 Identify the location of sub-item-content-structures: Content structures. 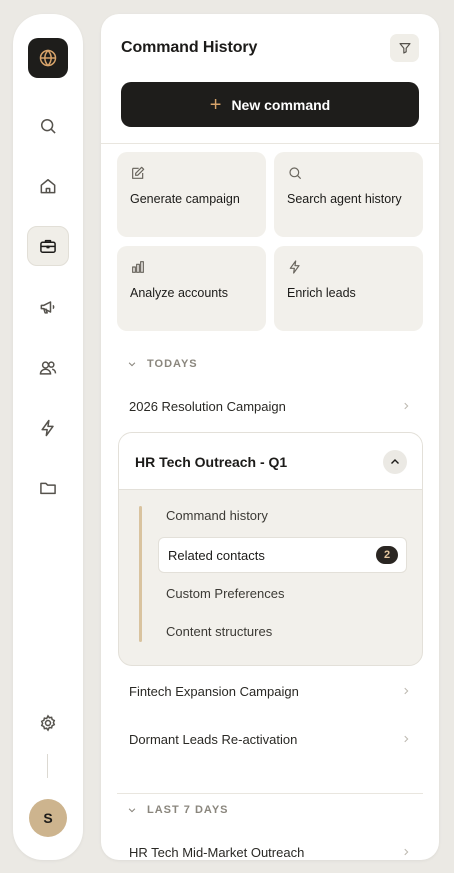
(219, 631).